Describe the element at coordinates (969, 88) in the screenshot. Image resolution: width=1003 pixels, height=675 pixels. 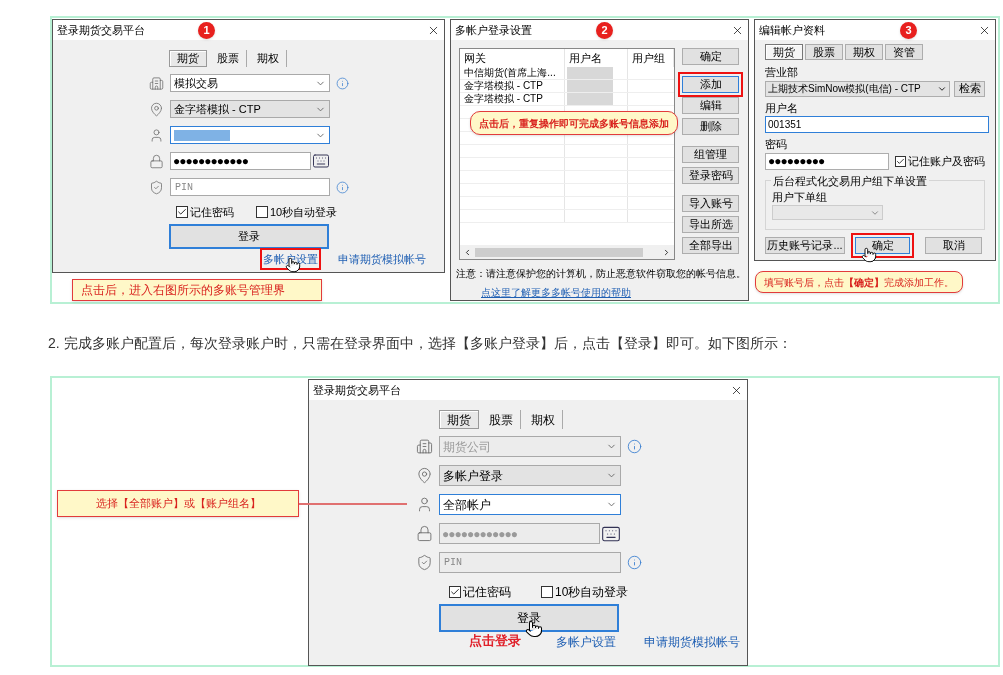
I see `search-button: 检索` at that location.